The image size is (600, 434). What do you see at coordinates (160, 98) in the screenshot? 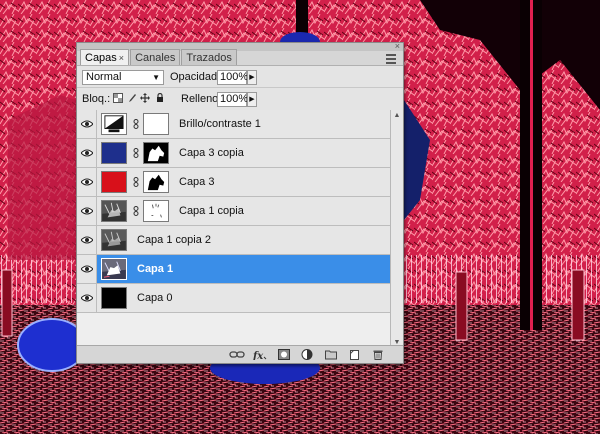
I see `lock-all-icon` at bounding box center [160, 98].